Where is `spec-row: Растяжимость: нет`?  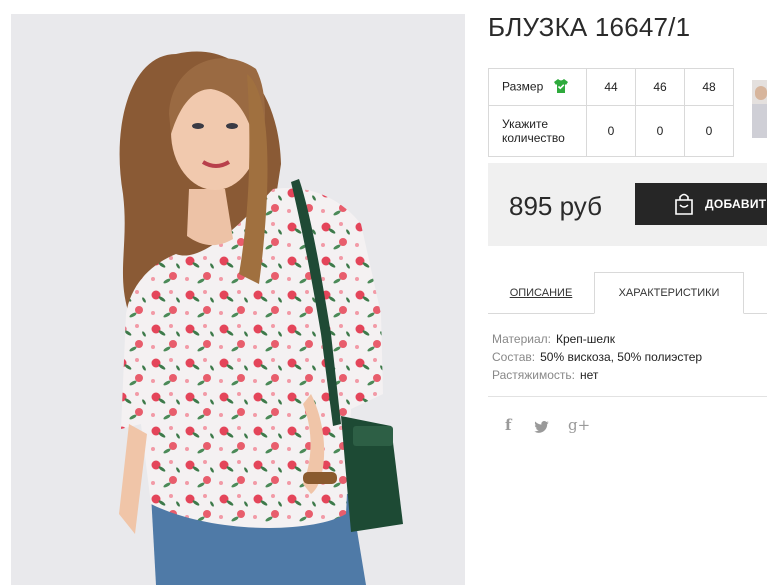 spec-row: Растяжимость: нет is located at coordinates (597, 375).